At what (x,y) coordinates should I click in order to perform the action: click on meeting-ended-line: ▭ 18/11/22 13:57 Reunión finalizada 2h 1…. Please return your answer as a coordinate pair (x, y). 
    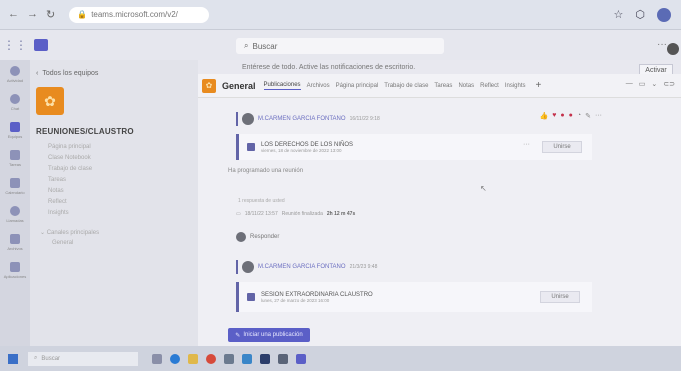
    Looking at the image, I should click on (295, 214).